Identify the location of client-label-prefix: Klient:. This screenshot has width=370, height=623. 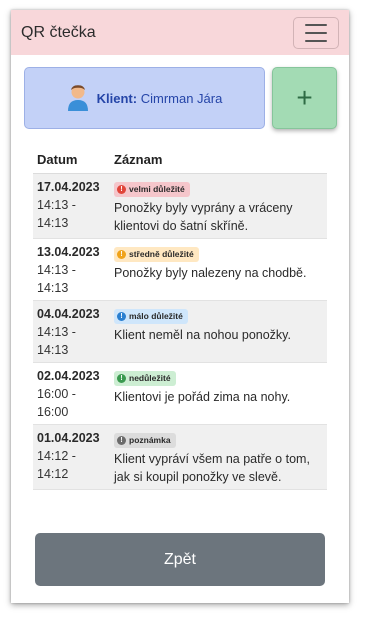
(117, 98).